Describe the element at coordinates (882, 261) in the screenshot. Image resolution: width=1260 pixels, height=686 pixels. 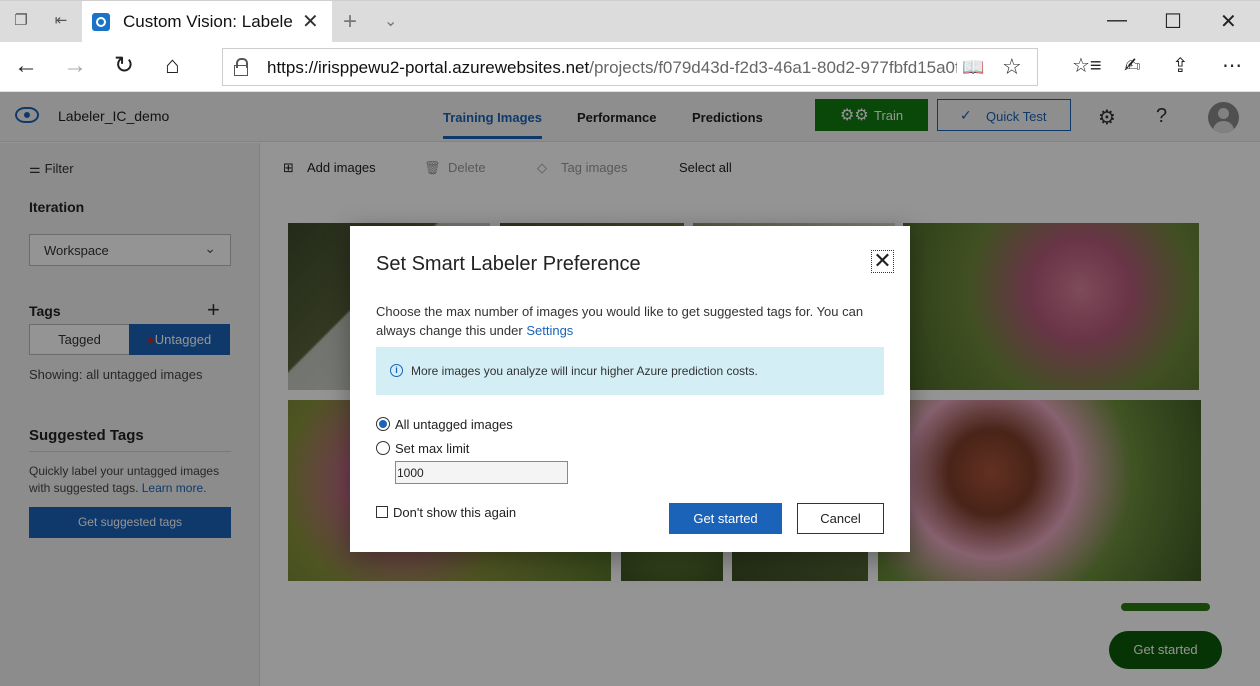
I see `close-icon: ✕` at that location.